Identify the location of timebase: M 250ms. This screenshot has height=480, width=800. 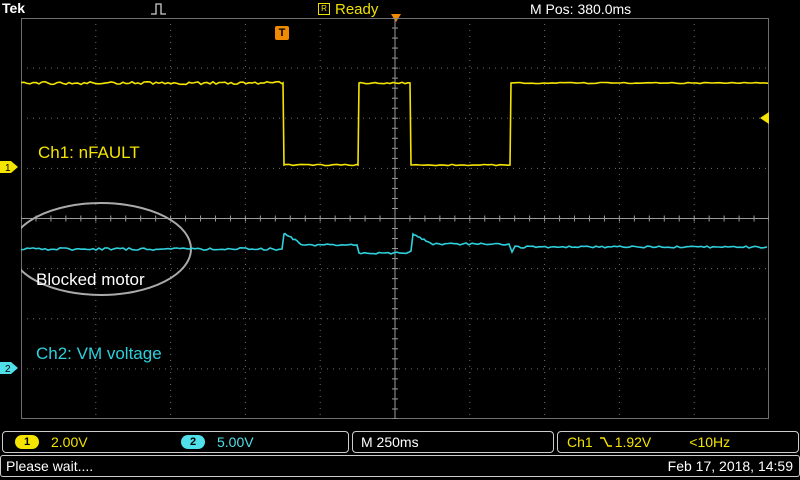
(390, 442).